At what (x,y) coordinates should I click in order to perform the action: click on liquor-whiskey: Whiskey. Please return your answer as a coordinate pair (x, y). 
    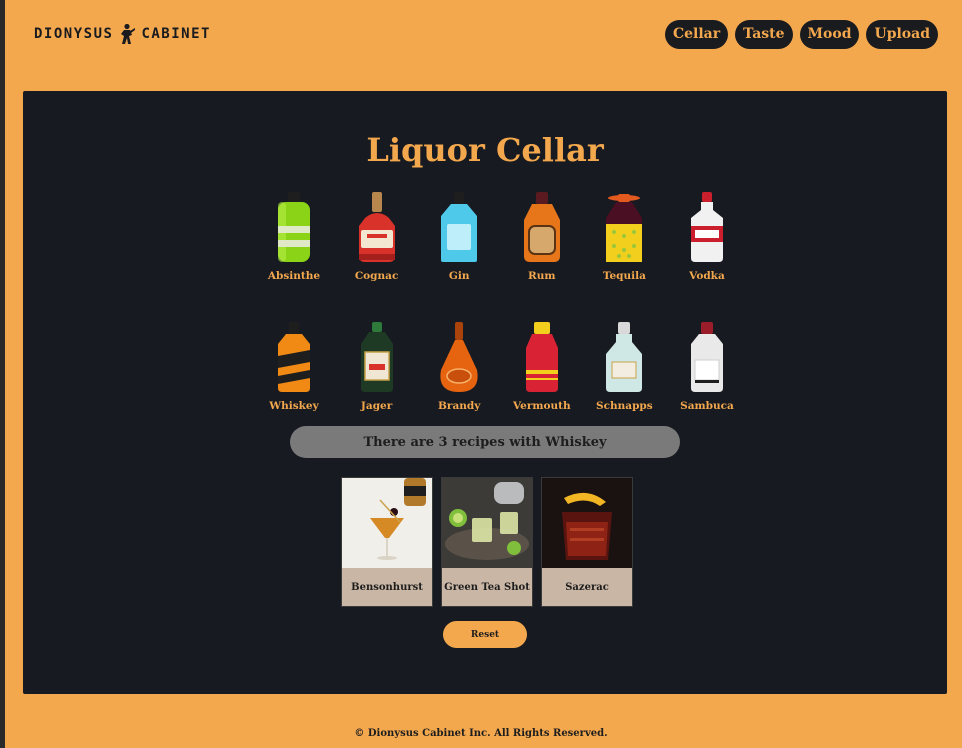
    Looking at the image, I should click on (294, 367).